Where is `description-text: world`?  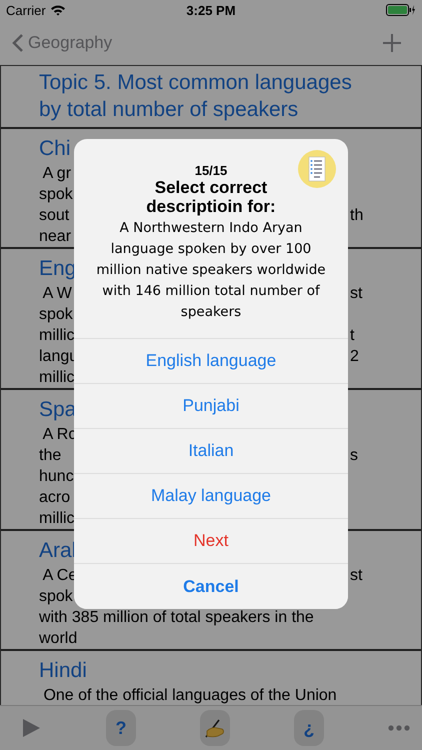 description-text: world is located at coordinates (58, 638).